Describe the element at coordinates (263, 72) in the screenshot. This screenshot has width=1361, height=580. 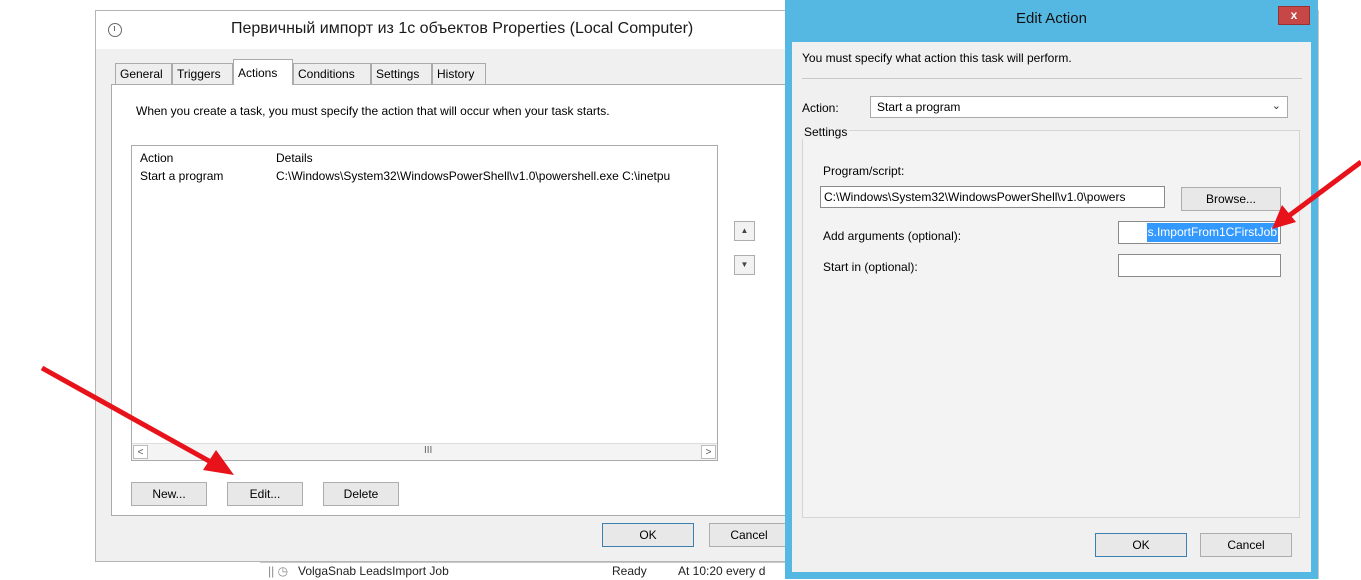
I see `tab-actions: Actions` at that location.